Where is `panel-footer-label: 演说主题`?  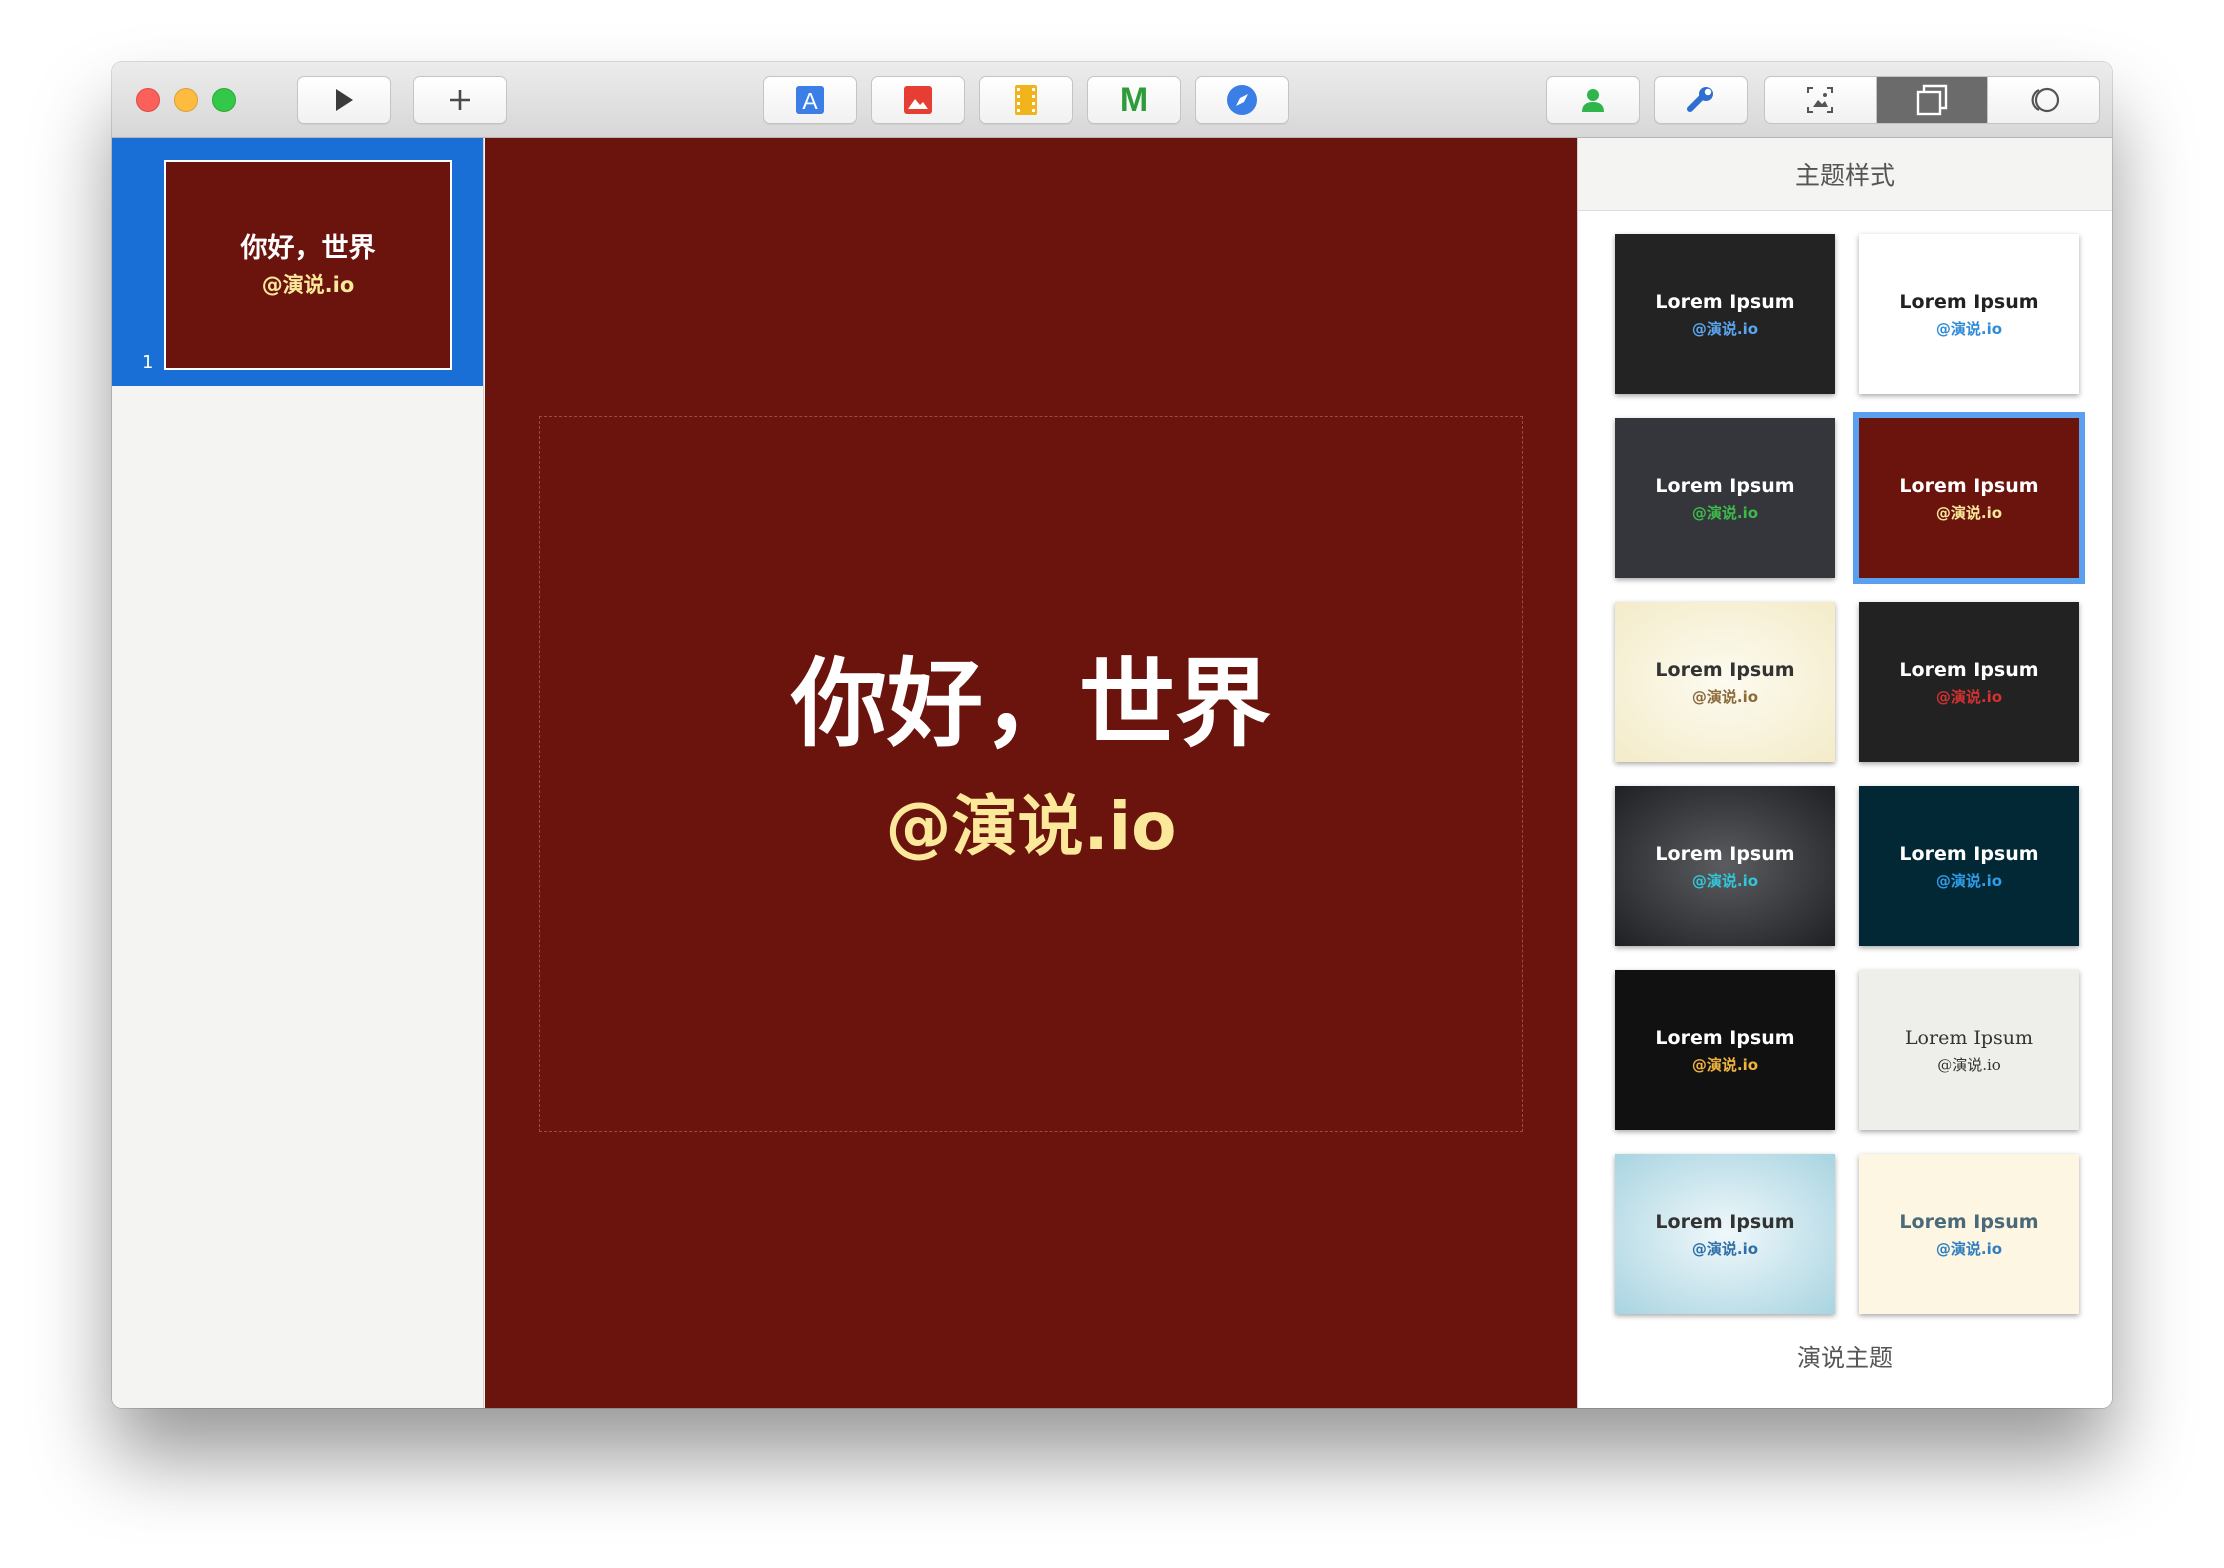 panel-footer-label: 演说主题 is located at coordinates (1845, 1358).